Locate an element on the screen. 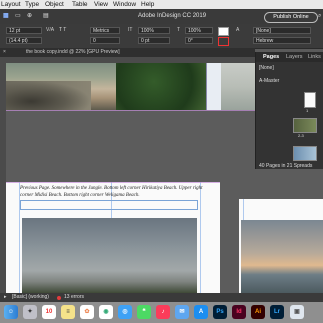  calendar-day: 10 is located at coordinates (49, 312).